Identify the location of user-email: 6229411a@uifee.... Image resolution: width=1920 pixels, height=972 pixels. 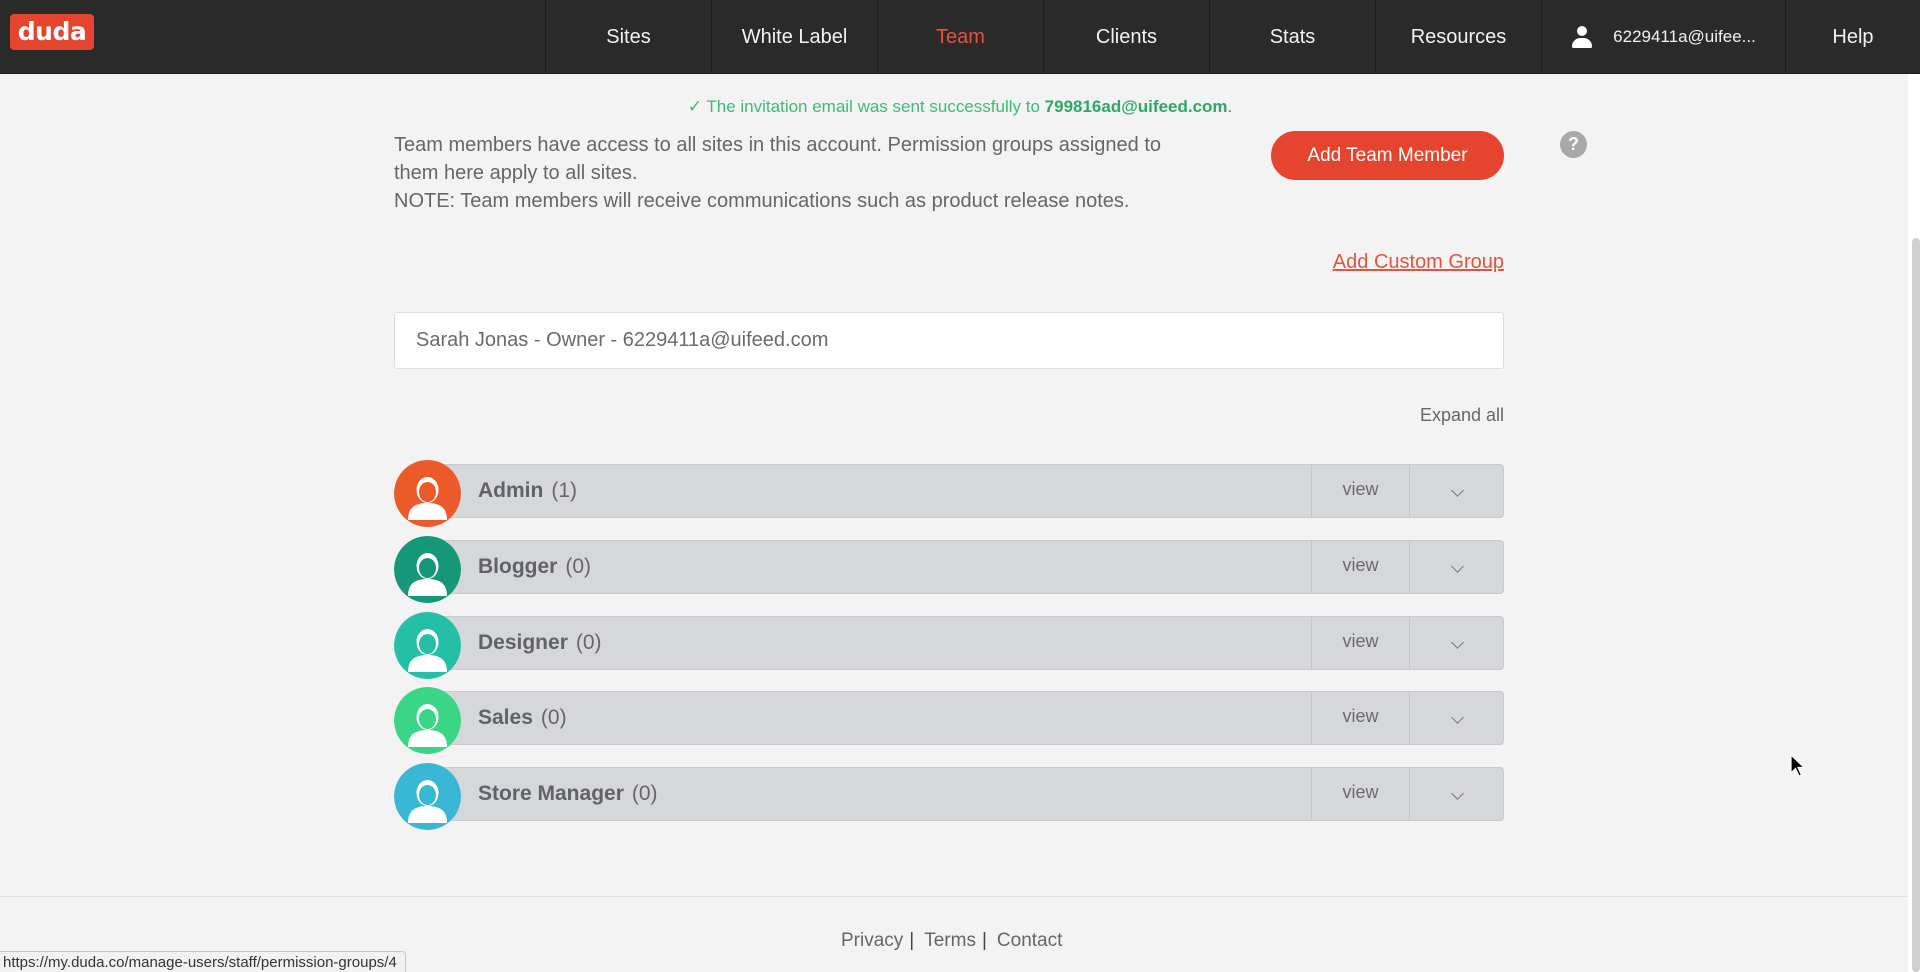
(1684, 36).